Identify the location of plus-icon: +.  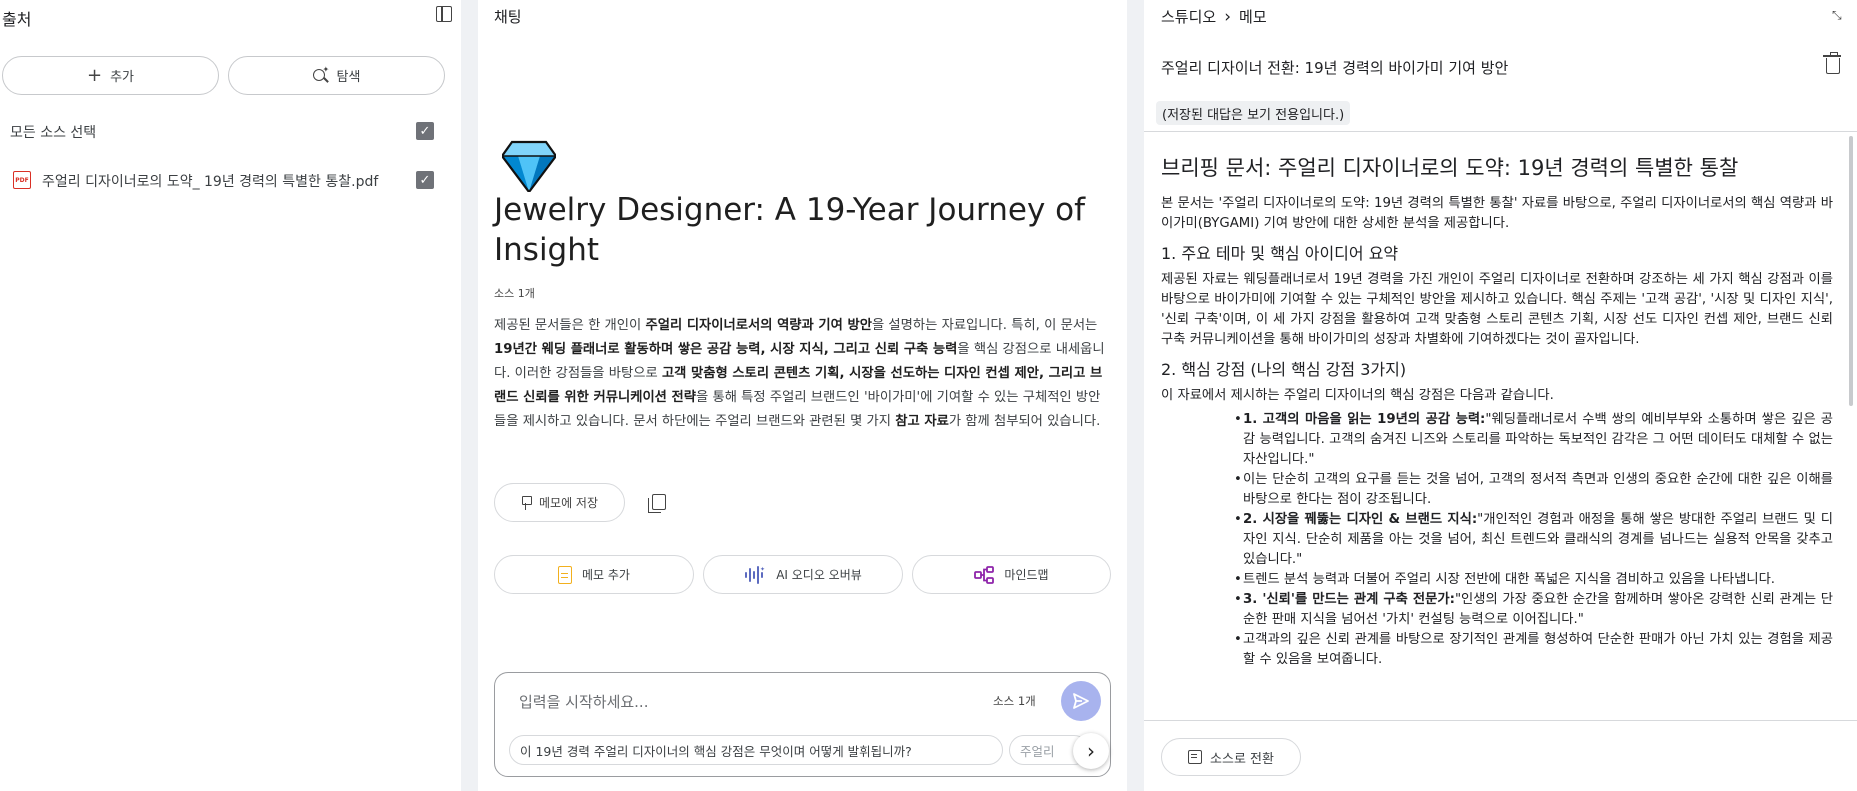
(94, 75).